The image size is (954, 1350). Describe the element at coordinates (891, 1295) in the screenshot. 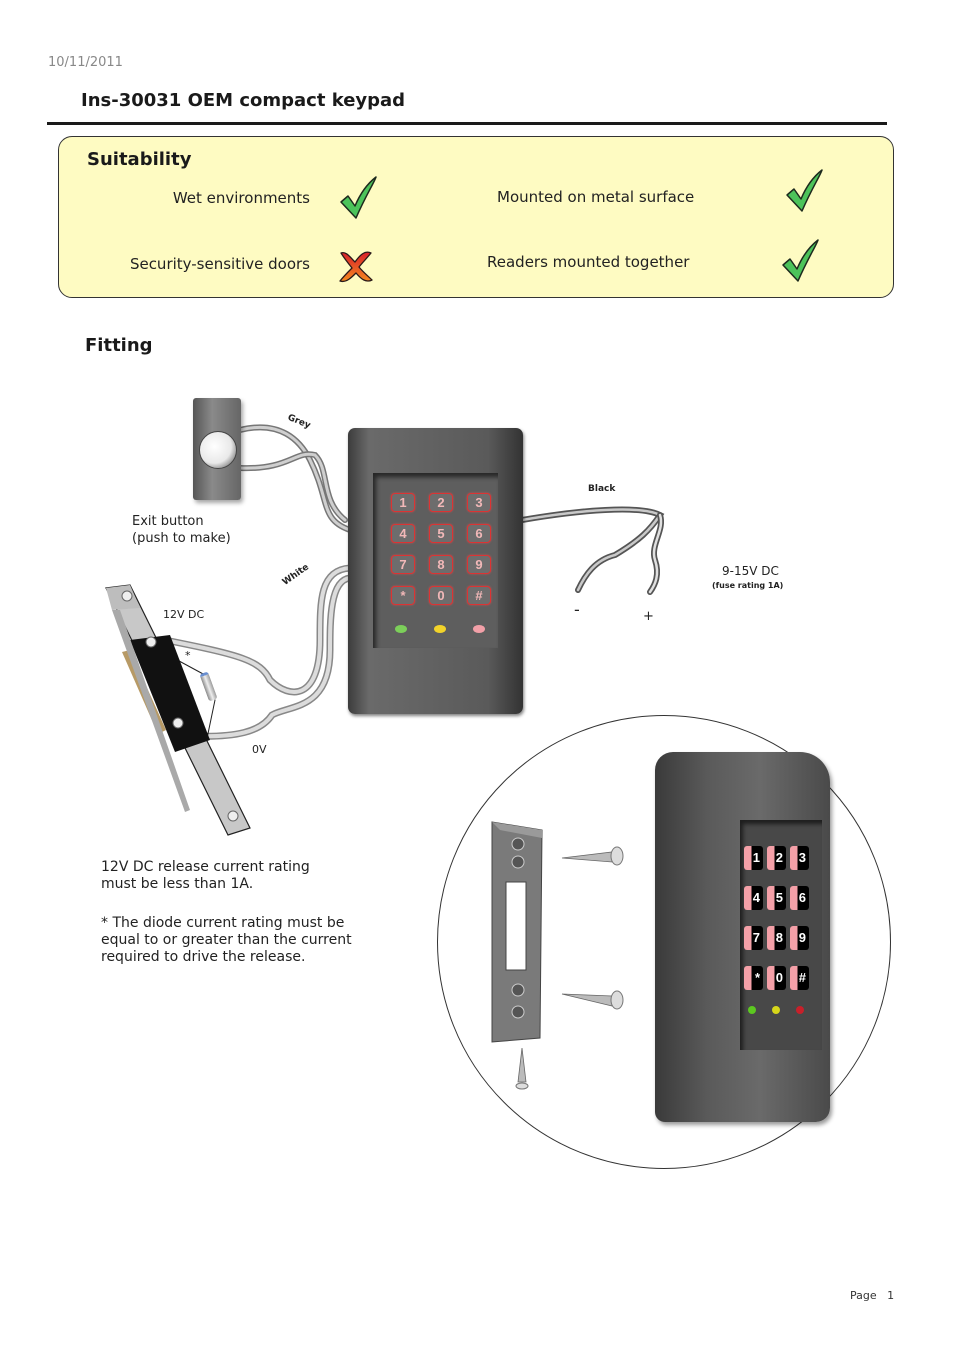

I see `page-number: 1` at that location.